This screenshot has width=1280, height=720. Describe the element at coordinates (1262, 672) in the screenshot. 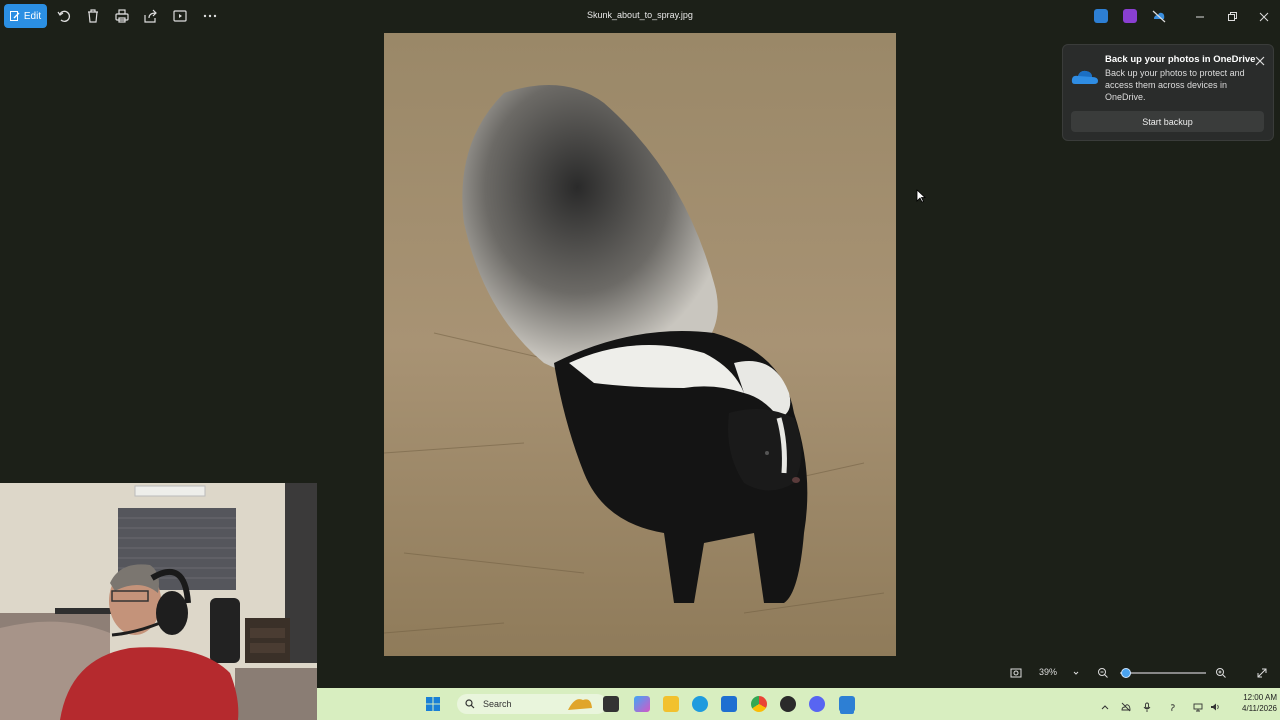

I see `fullscreen-icon` at that location.